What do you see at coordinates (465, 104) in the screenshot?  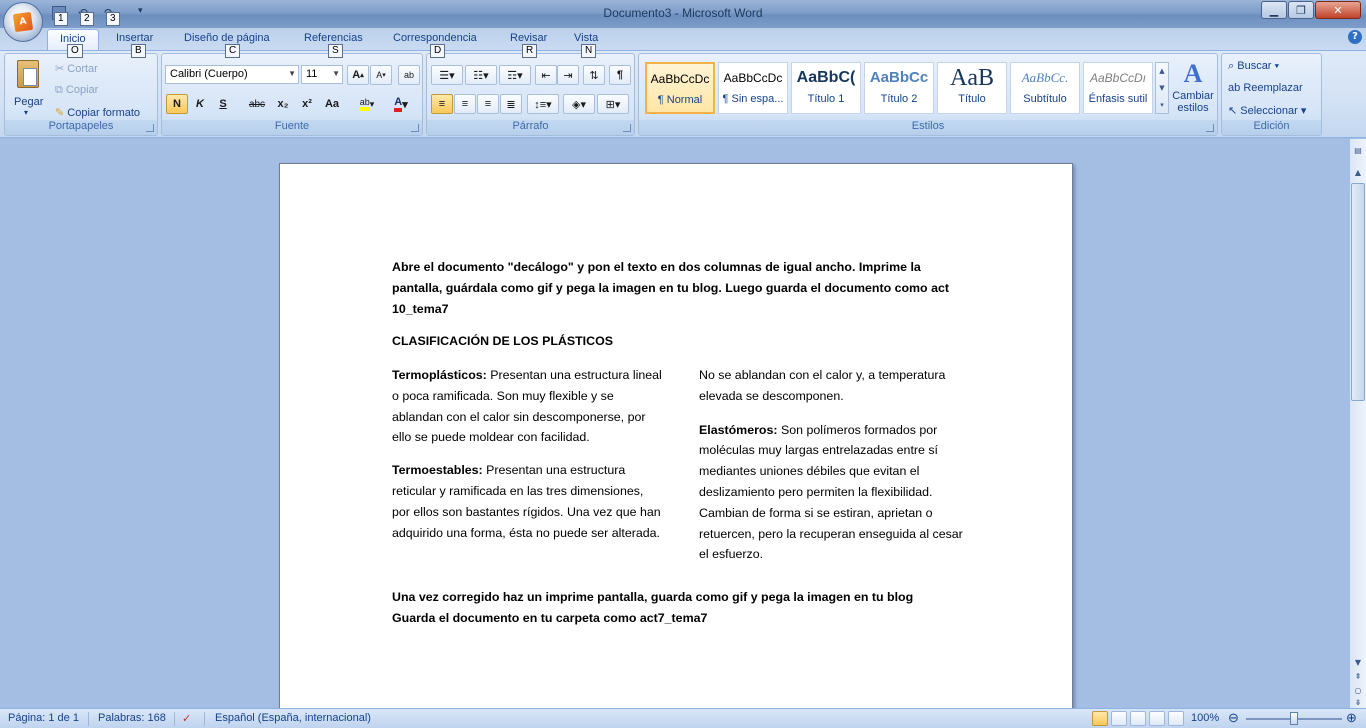 I see `align-center-button: ≡` at bounding box center [465, 104].